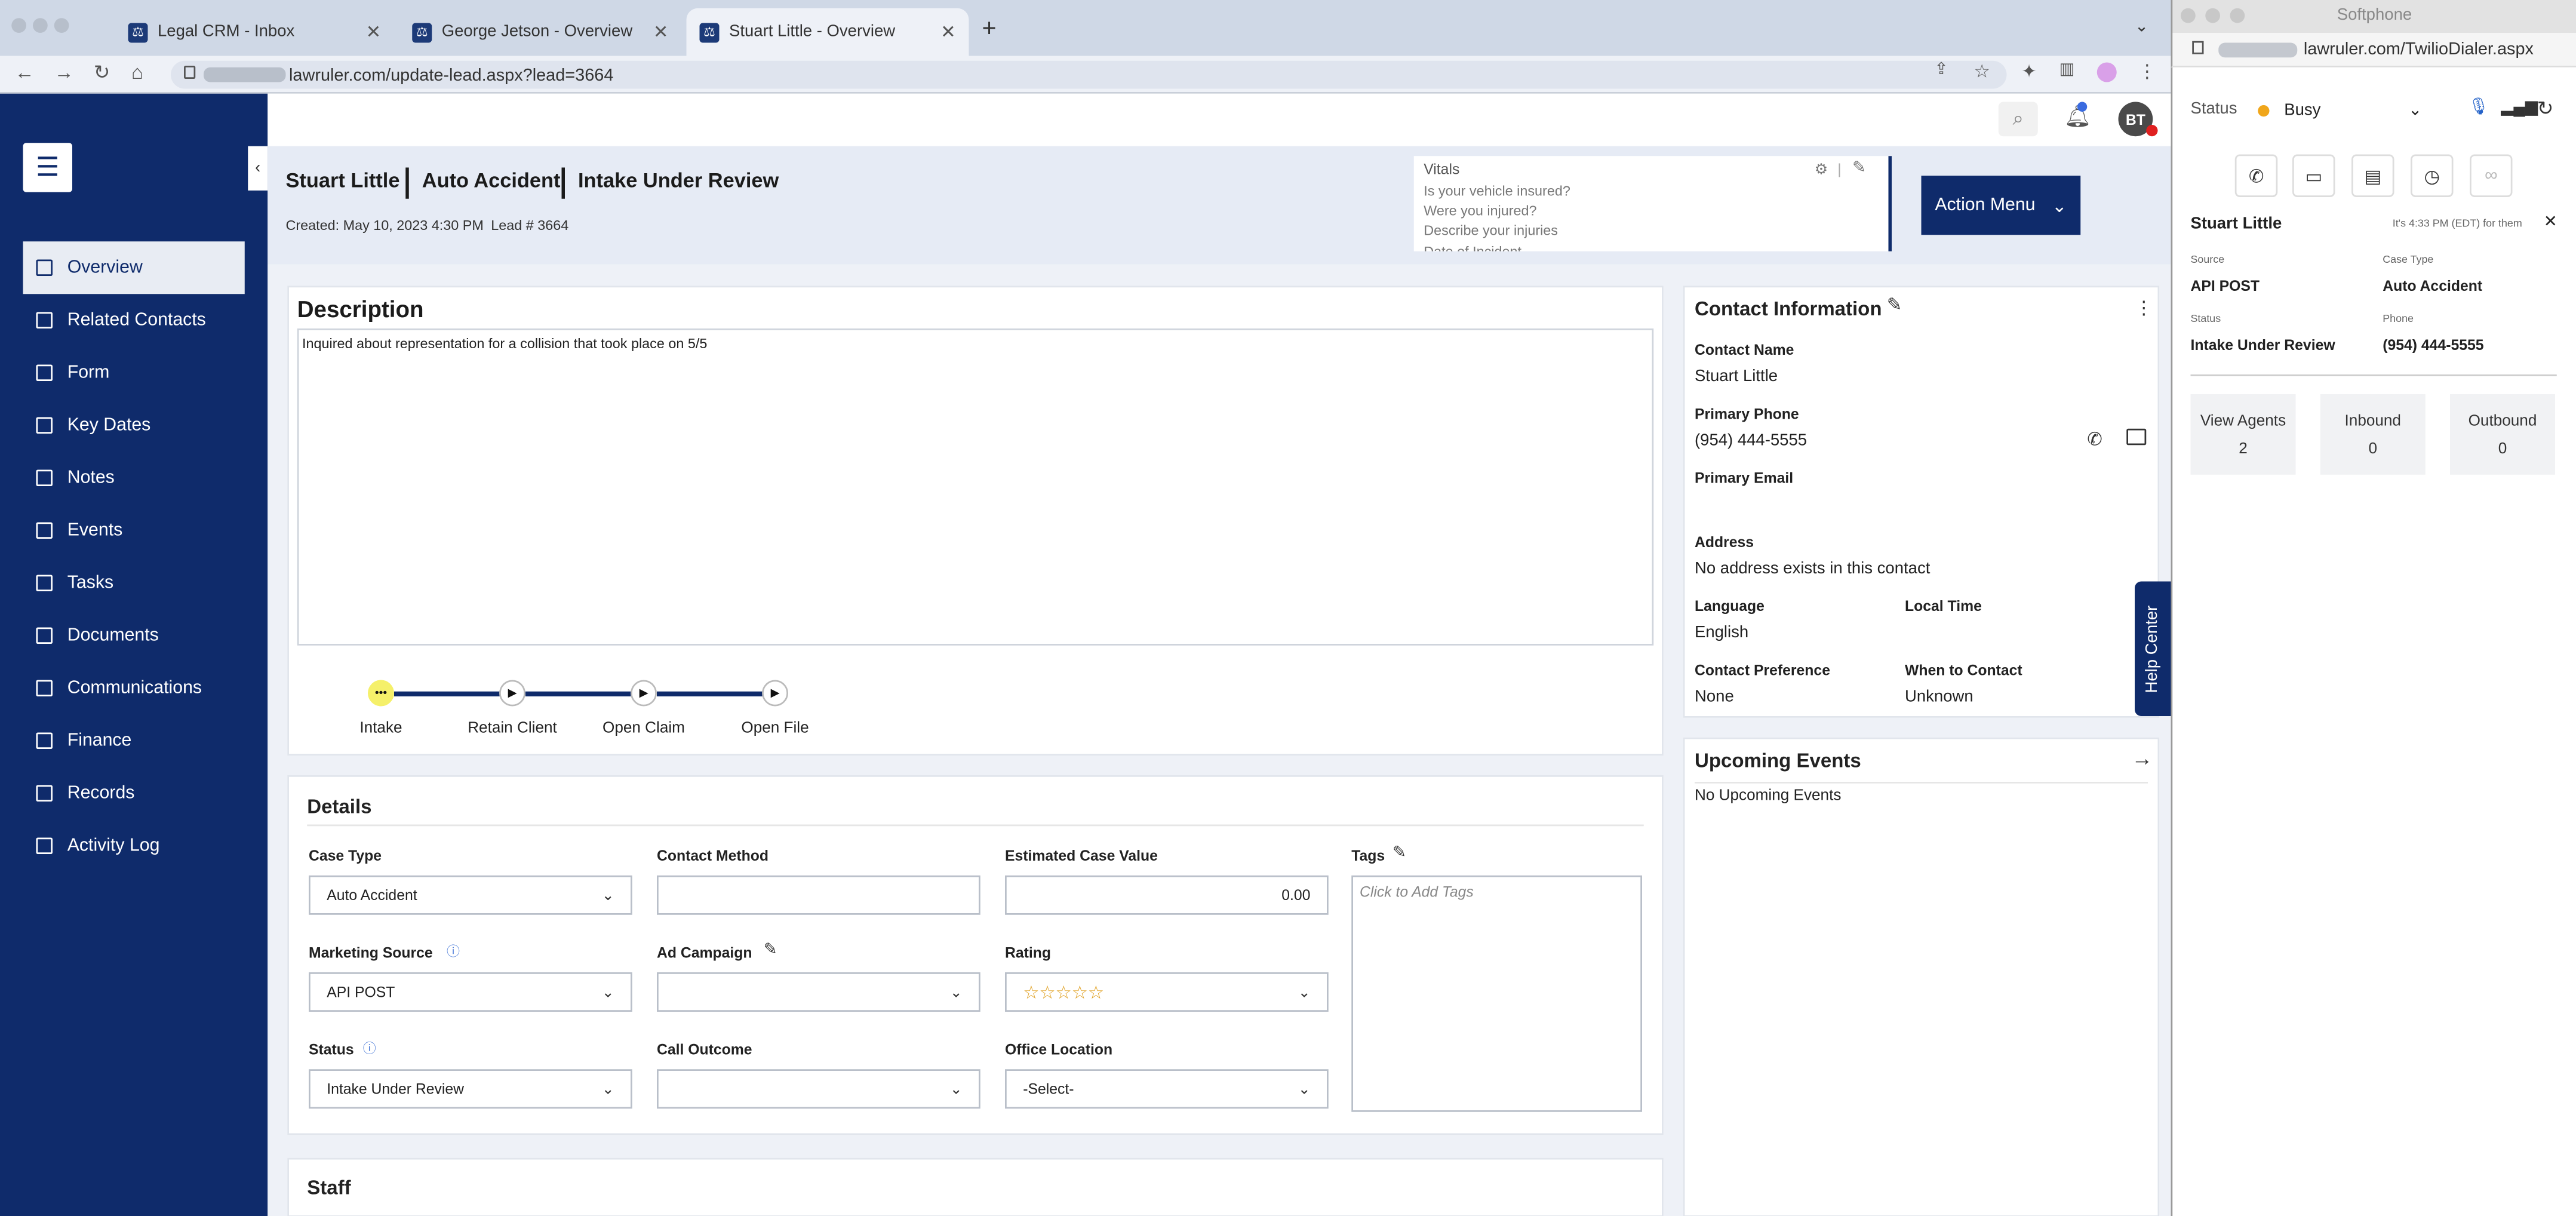 Image resolution: width=2576 pixels, height=1216 pixels. Describe the element at coordinates (44, 688) in the screenshot. I see `chat-icon` at that location.